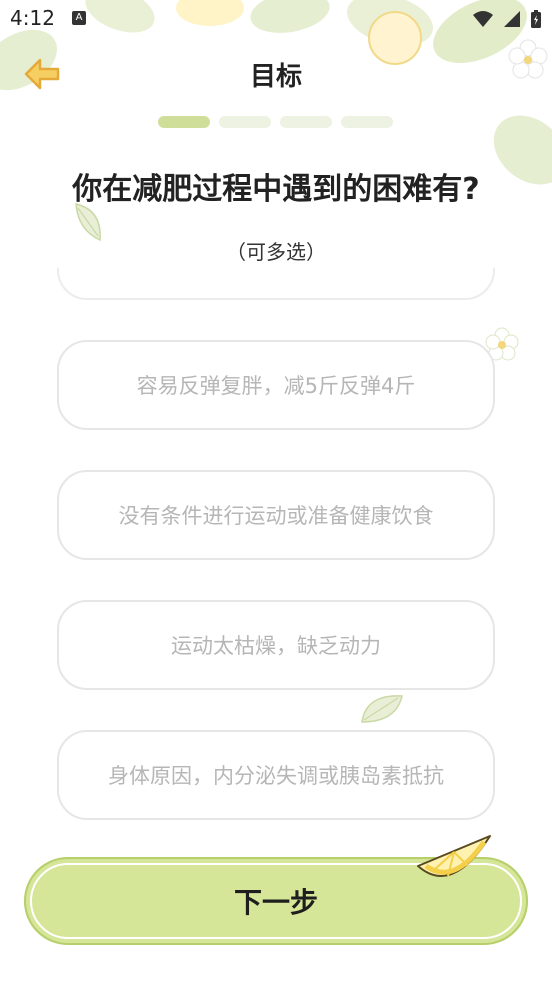 This screenshot has height=983, width=552. What do you see at coordinates (536, 18) in the screenshot?
I see `battery-icon` at bounding box center [536, 18].